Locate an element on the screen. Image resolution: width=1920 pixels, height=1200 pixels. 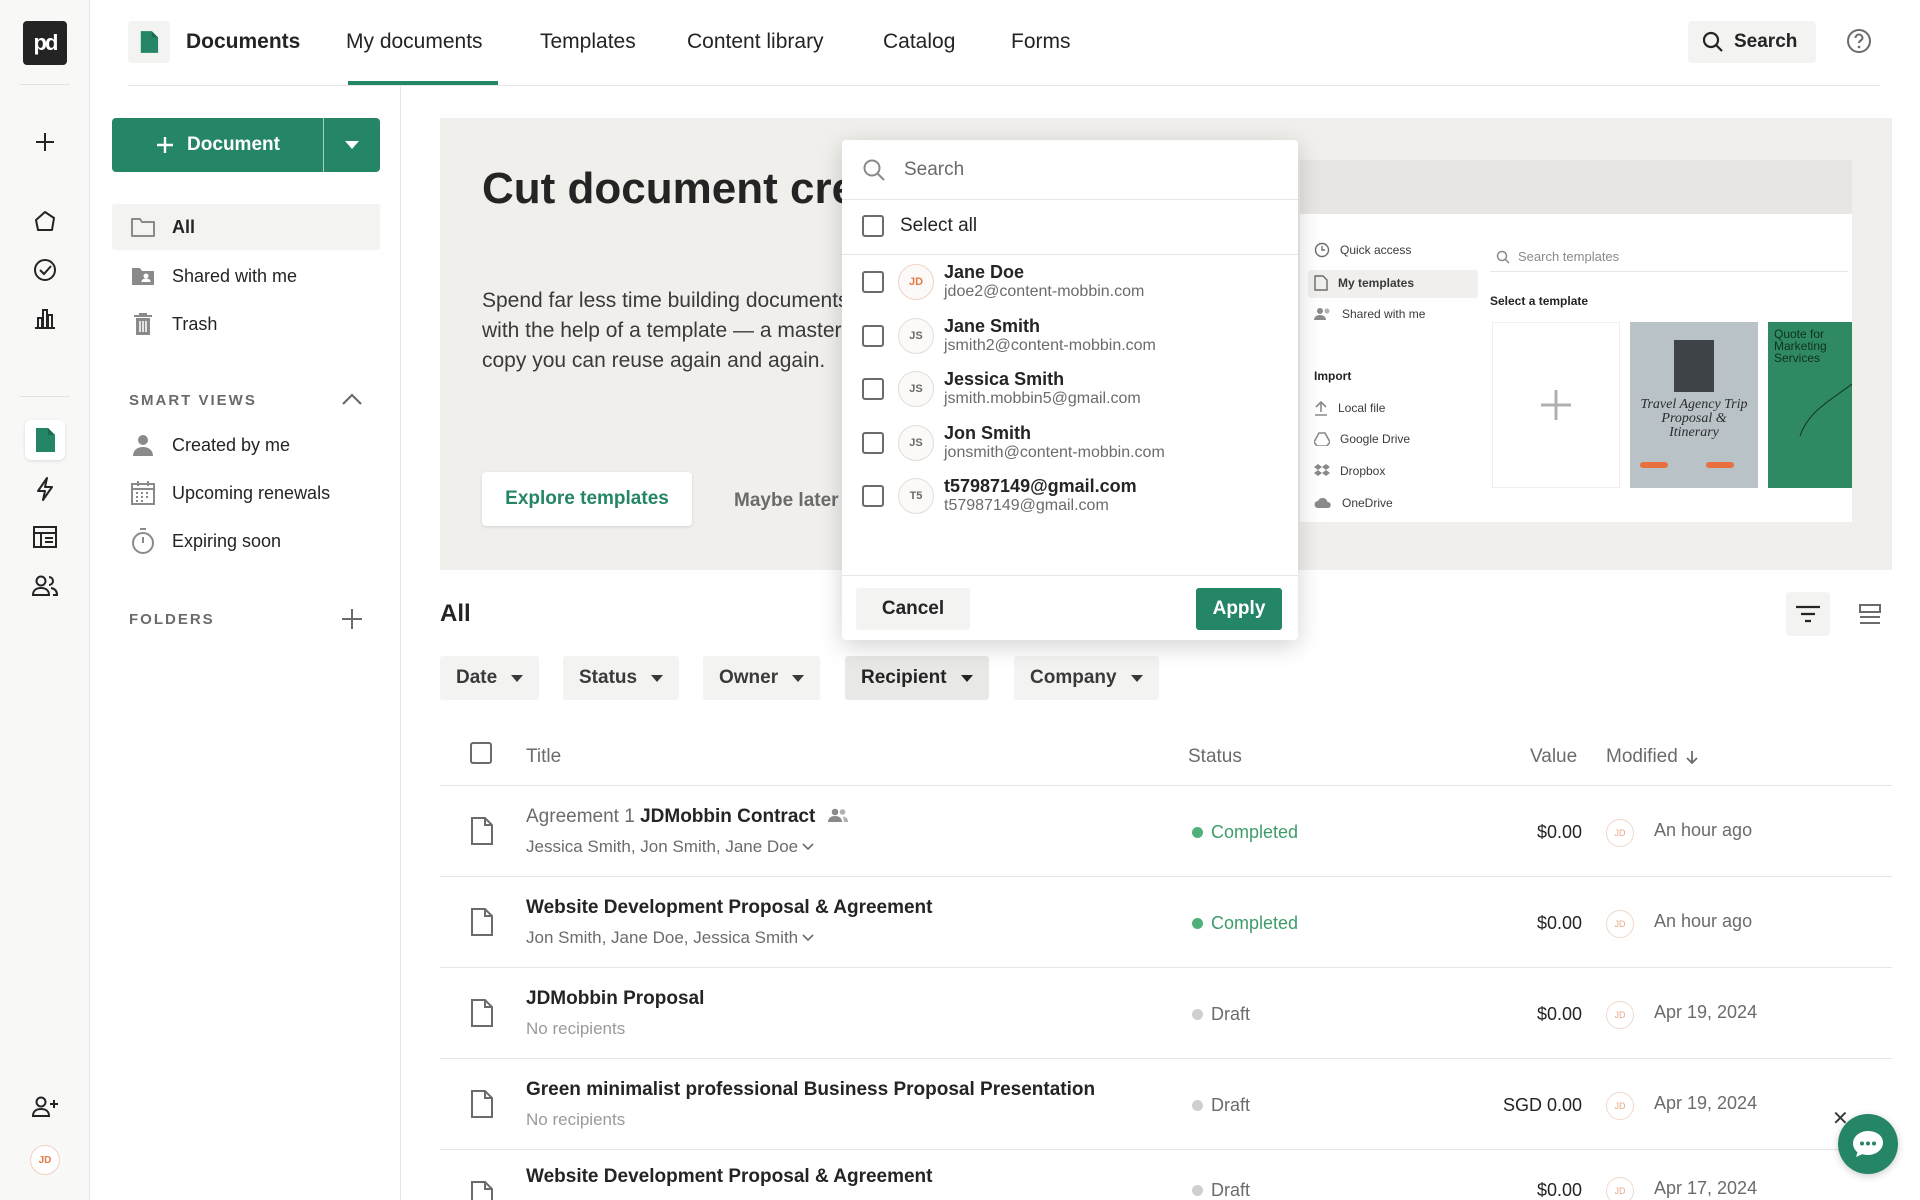
chevron-up-icon is located at coordinates (352, 401).